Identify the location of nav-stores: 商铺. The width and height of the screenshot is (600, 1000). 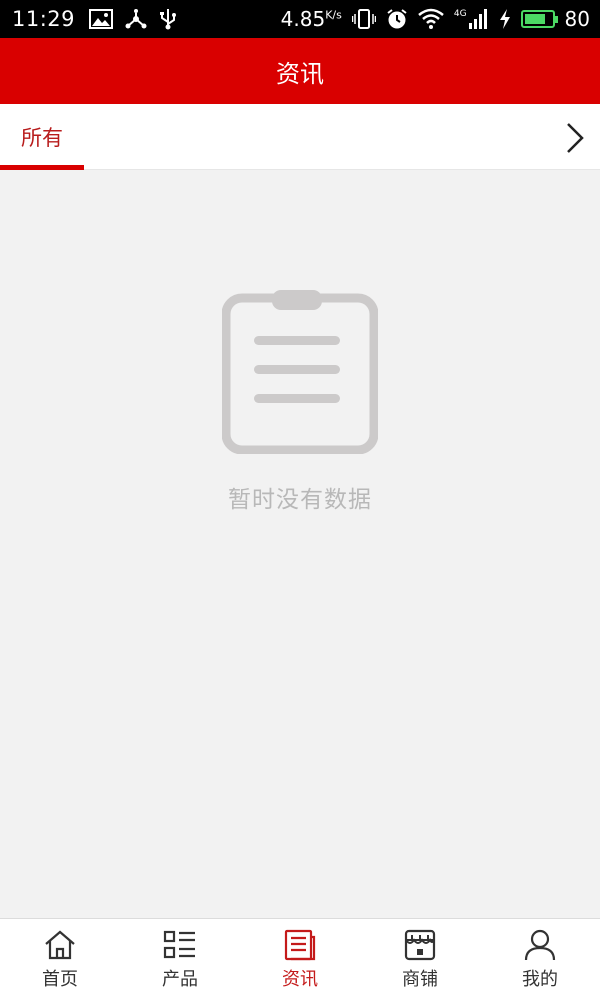
(420, 959).